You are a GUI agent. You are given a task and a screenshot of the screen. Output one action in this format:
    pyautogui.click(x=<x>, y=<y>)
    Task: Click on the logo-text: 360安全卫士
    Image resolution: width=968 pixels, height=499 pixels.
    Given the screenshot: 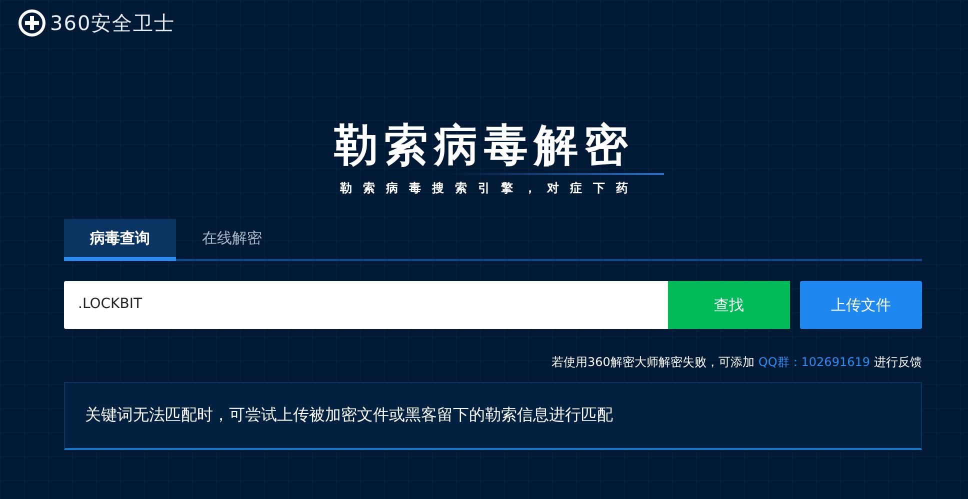 What is the action you would take?
    pyautogui.click(x=113, y=23)
    